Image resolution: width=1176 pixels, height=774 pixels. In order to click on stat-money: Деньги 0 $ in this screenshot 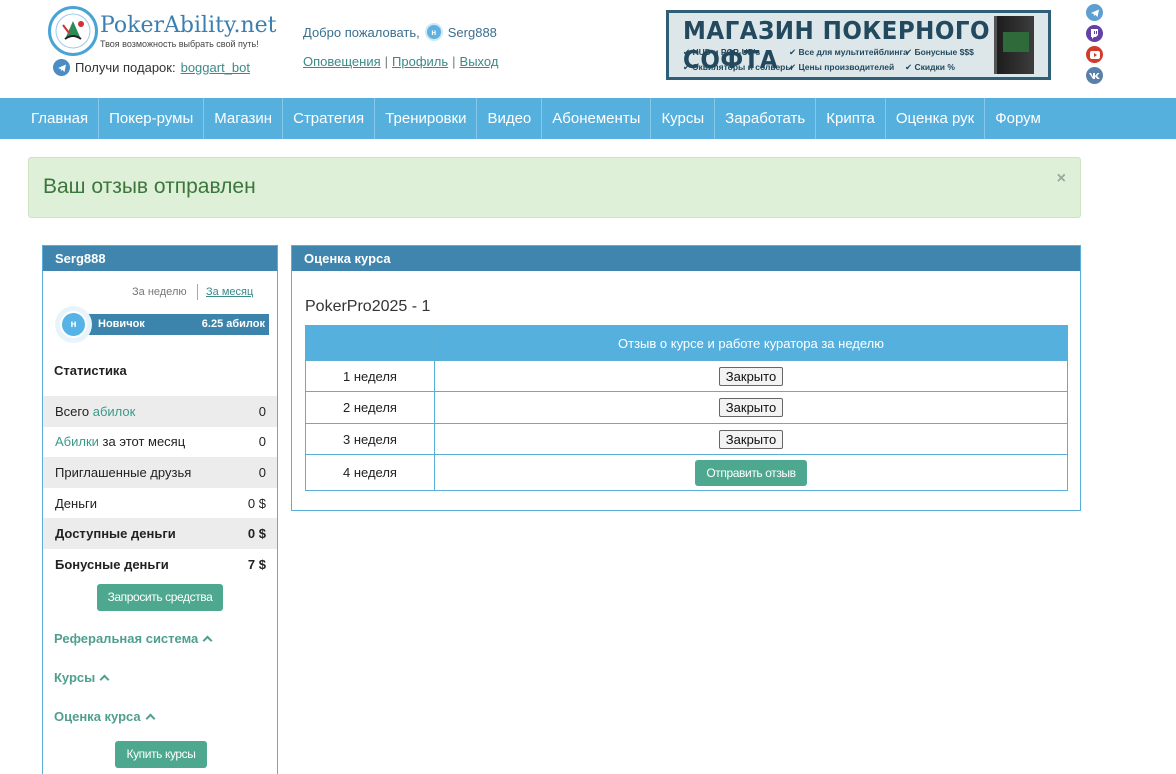, I will do `click(160, 503)`.